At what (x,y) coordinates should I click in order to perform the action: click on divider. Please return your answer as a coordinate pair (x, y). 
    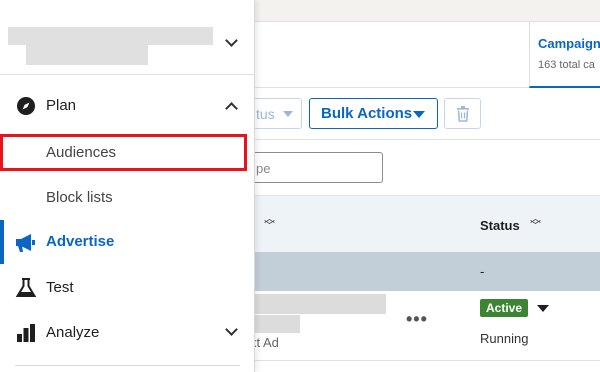
    Looking at the image, I should click on (127, 365).